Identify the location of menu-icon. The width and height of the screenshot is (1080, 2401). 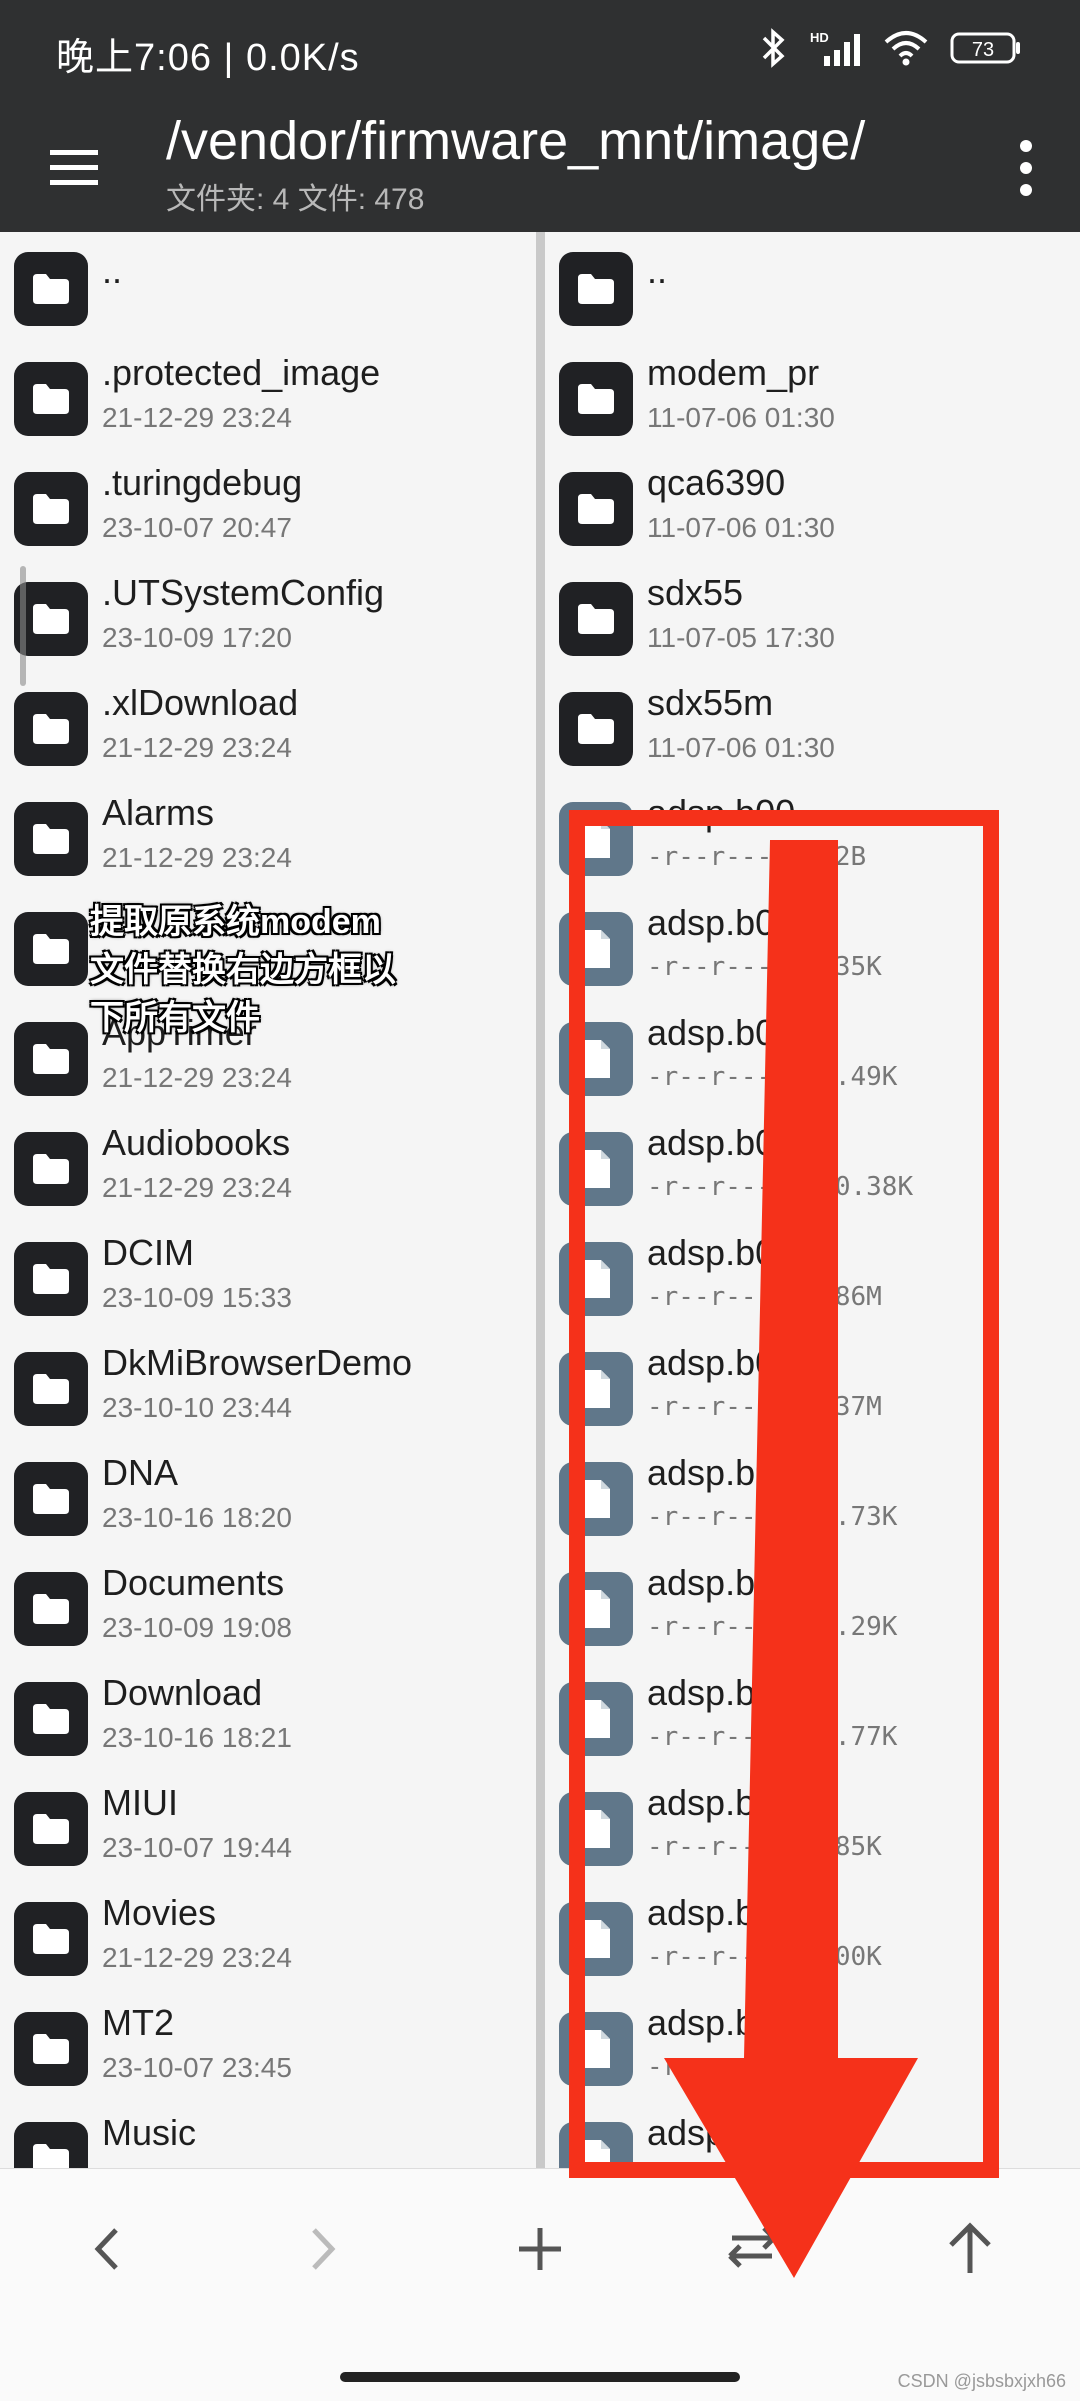
(74, 168).